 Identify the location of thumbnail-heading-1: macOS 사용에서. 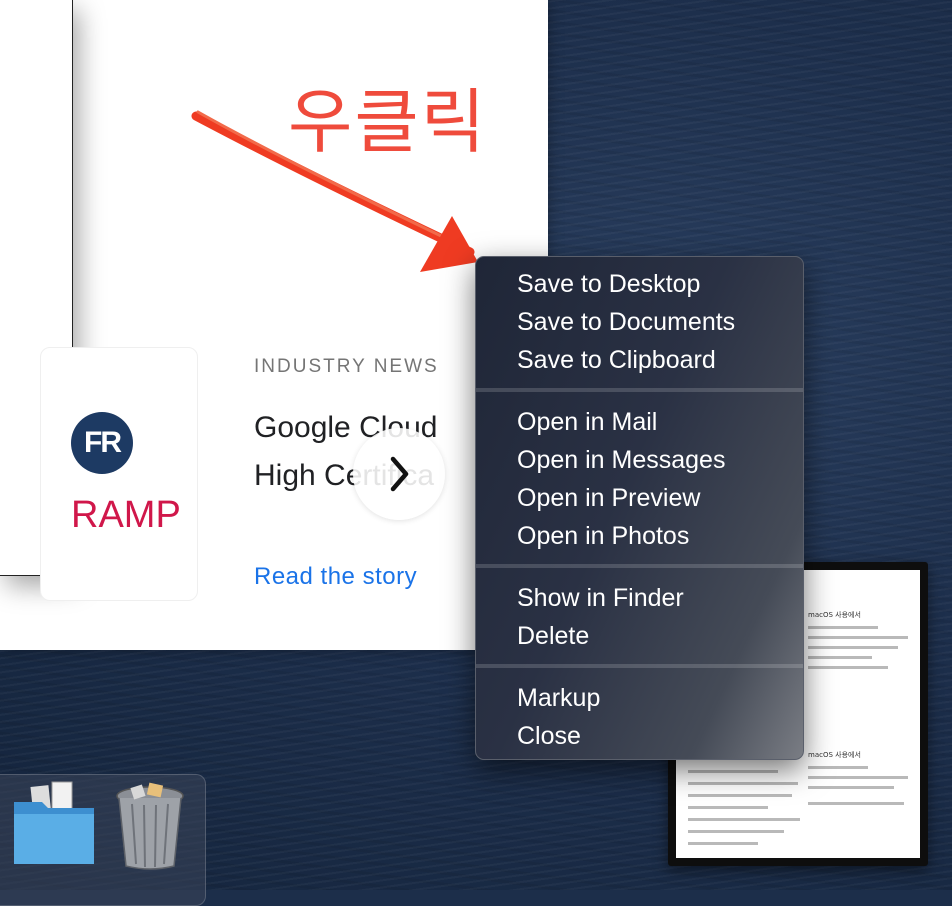
(834, 615).